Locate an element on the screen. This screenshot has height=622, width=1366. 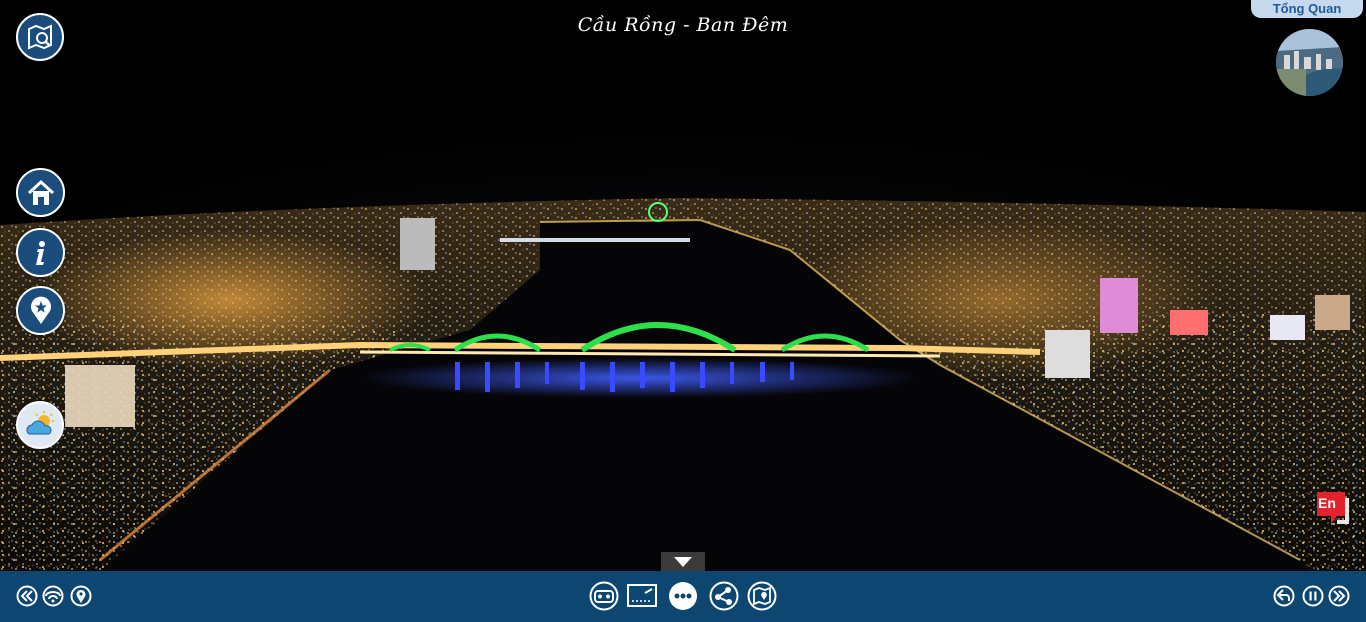
vr-icon is located at coordinates (604, 596).